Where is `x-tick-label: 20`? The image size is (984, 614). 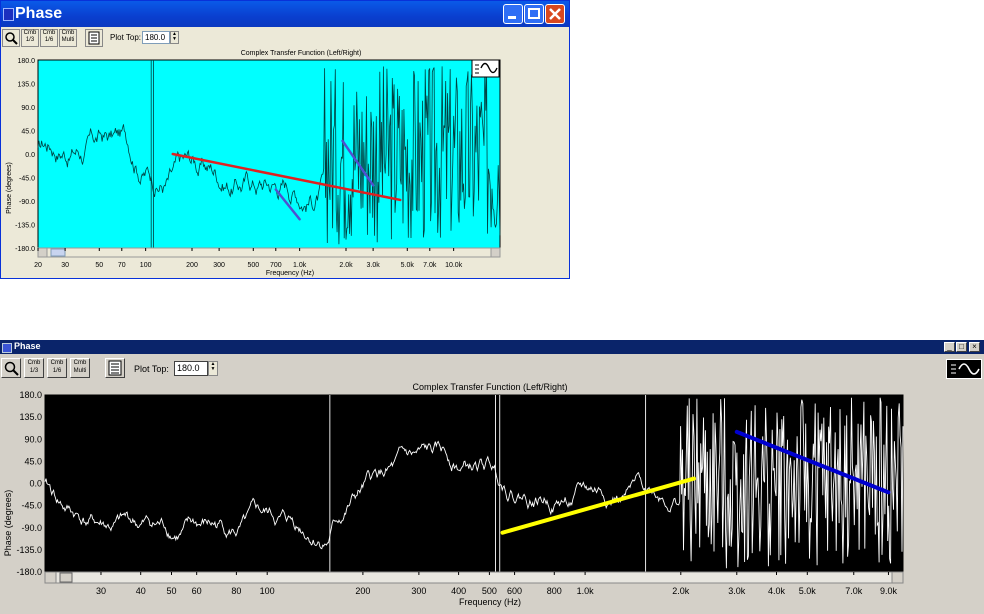
x-tick-label: 20 is located at coordinates (38, 265).